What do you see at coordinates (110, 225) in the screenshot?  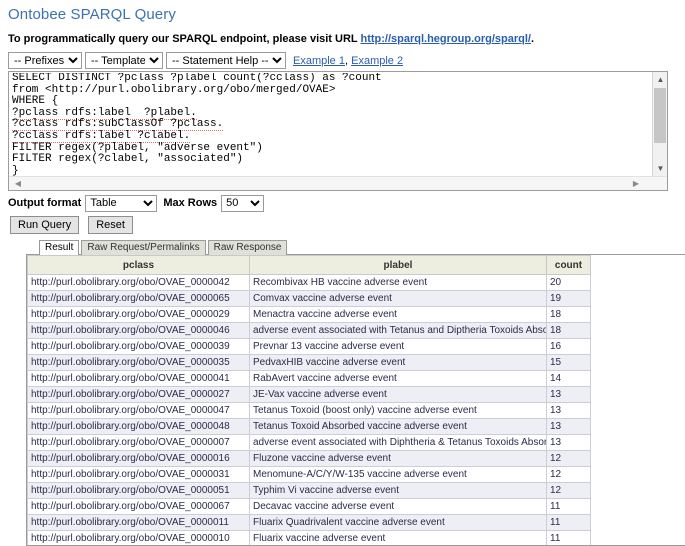 I see `reset-button: Reset` at bounding box center [110, 225].